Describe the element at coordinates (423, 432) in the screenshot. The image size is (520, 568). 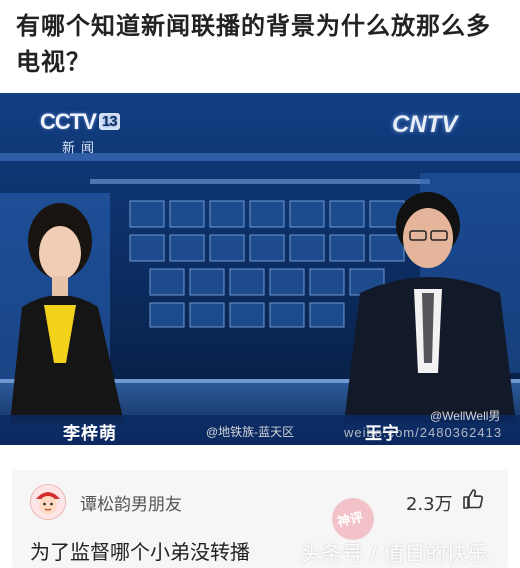
I see `photo-watermark-right-bottom: weibo.com/2480362413` at that location.